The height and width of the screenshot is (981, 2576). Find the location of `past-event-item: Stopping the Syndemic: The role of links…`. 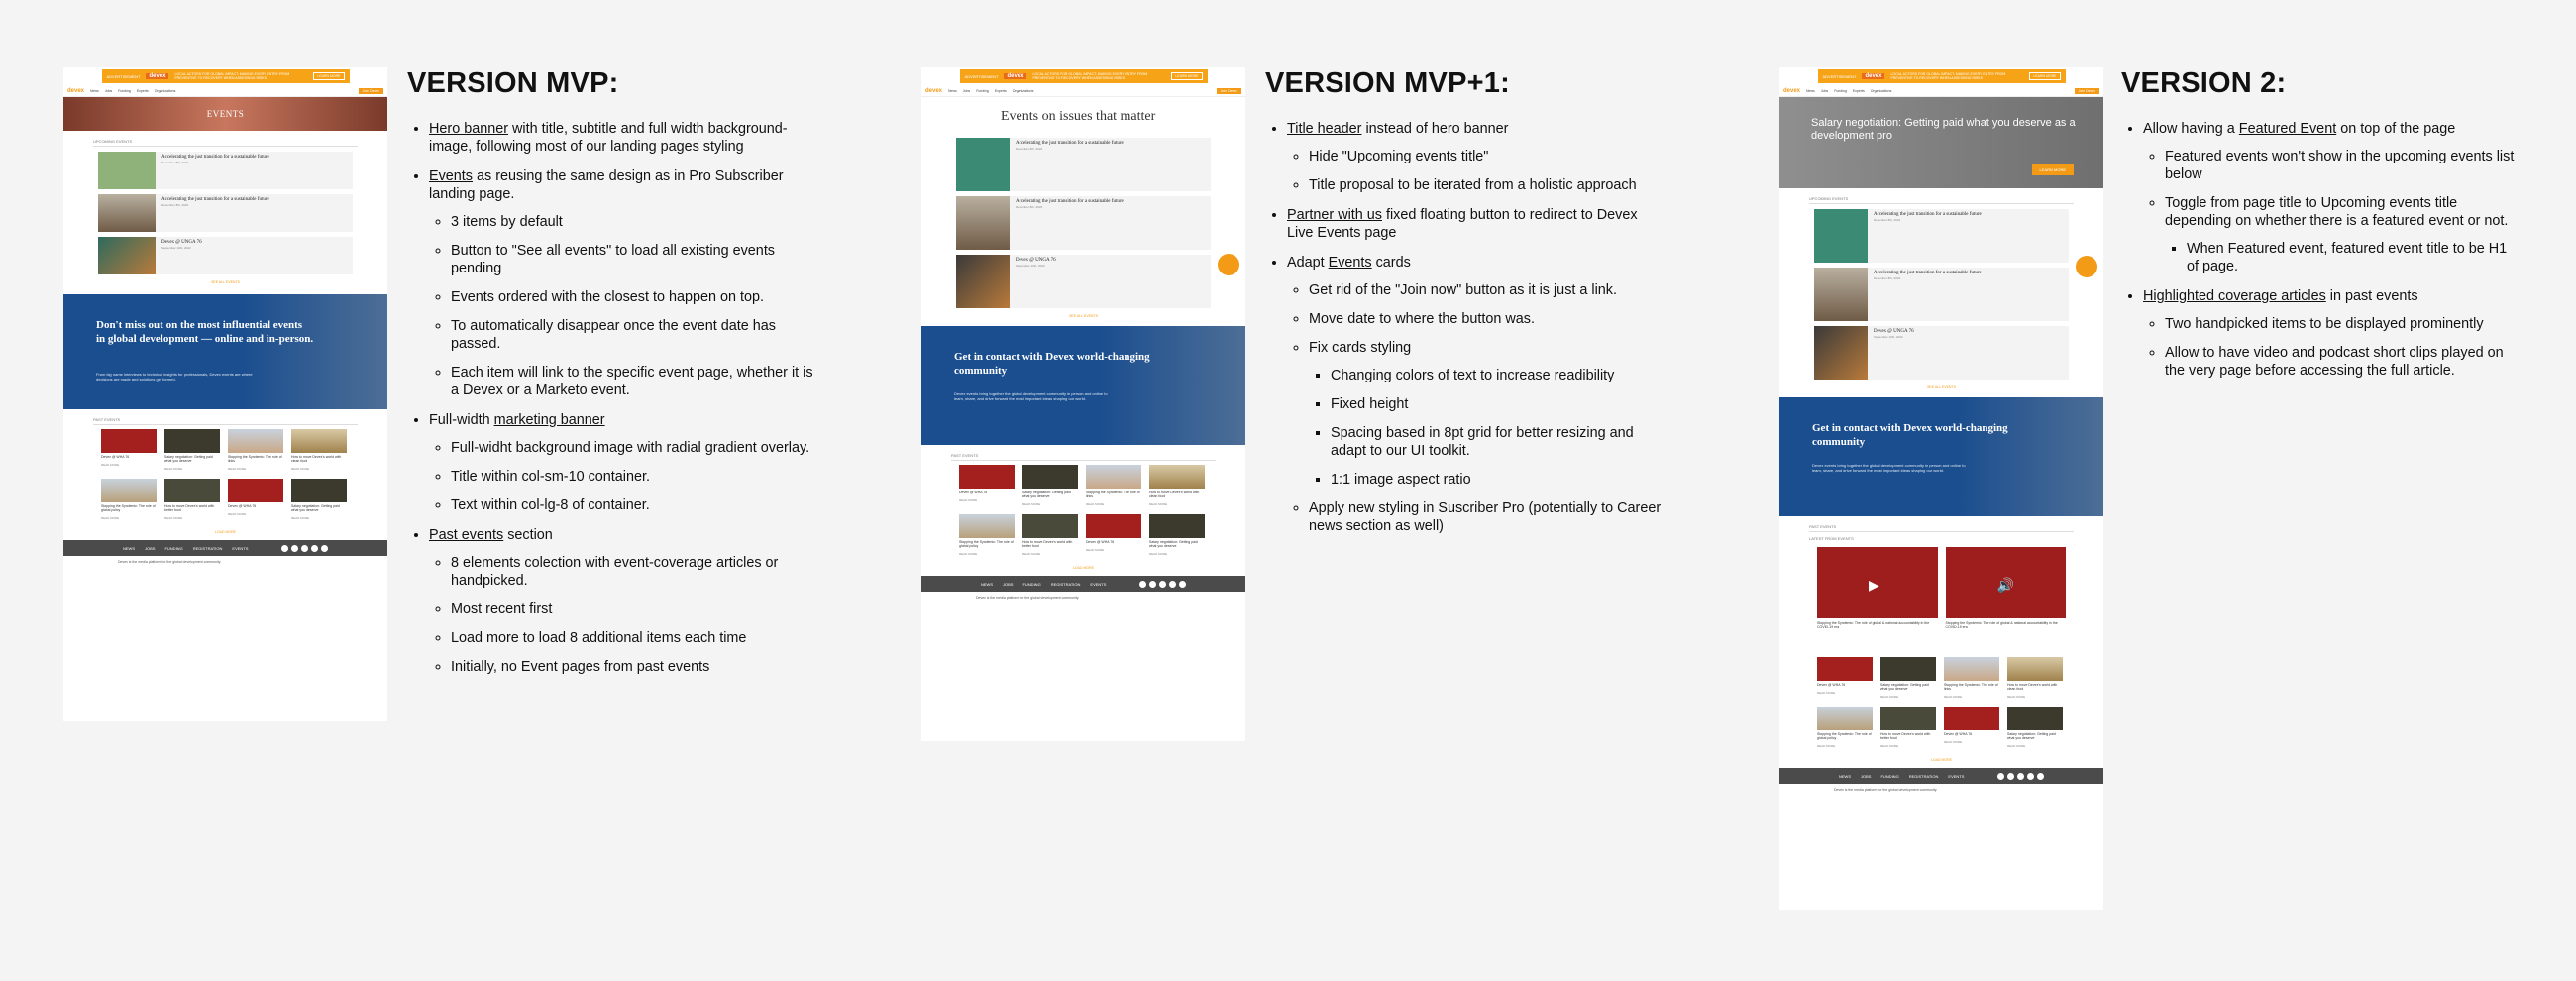

past-event-item: Stopping the Syndemic: The role of links… is located at coordinates (1971, 678).